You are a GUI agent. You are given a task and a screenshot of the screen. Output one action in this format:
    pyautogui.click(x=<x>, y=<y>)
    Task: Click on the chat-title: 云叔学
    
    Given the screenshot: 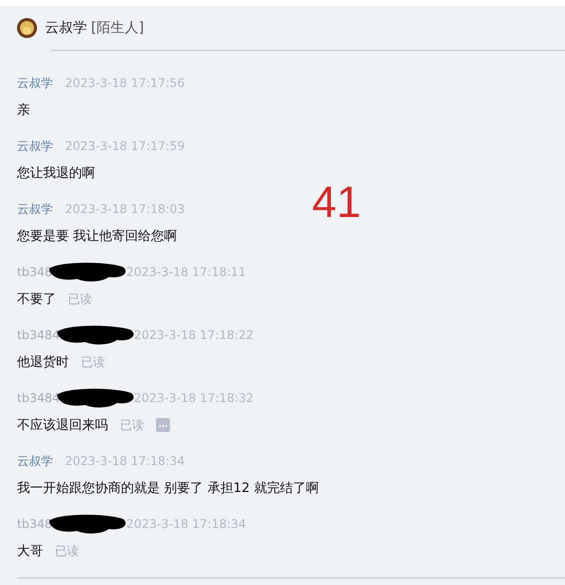 What is the action you would take?
    pyautogui.click(x=66, y=28)
    